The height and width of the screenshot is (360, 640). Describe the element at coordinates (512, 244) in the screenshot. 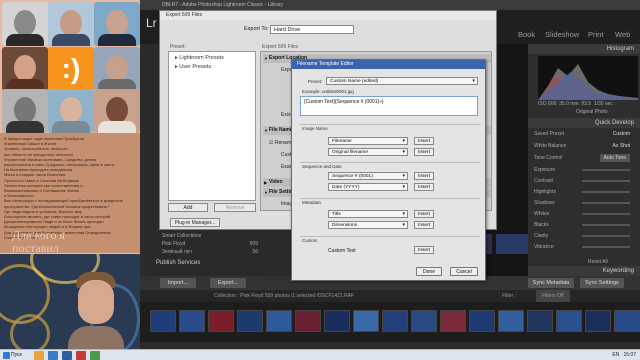

I see `grid-thumbnail` at that location.